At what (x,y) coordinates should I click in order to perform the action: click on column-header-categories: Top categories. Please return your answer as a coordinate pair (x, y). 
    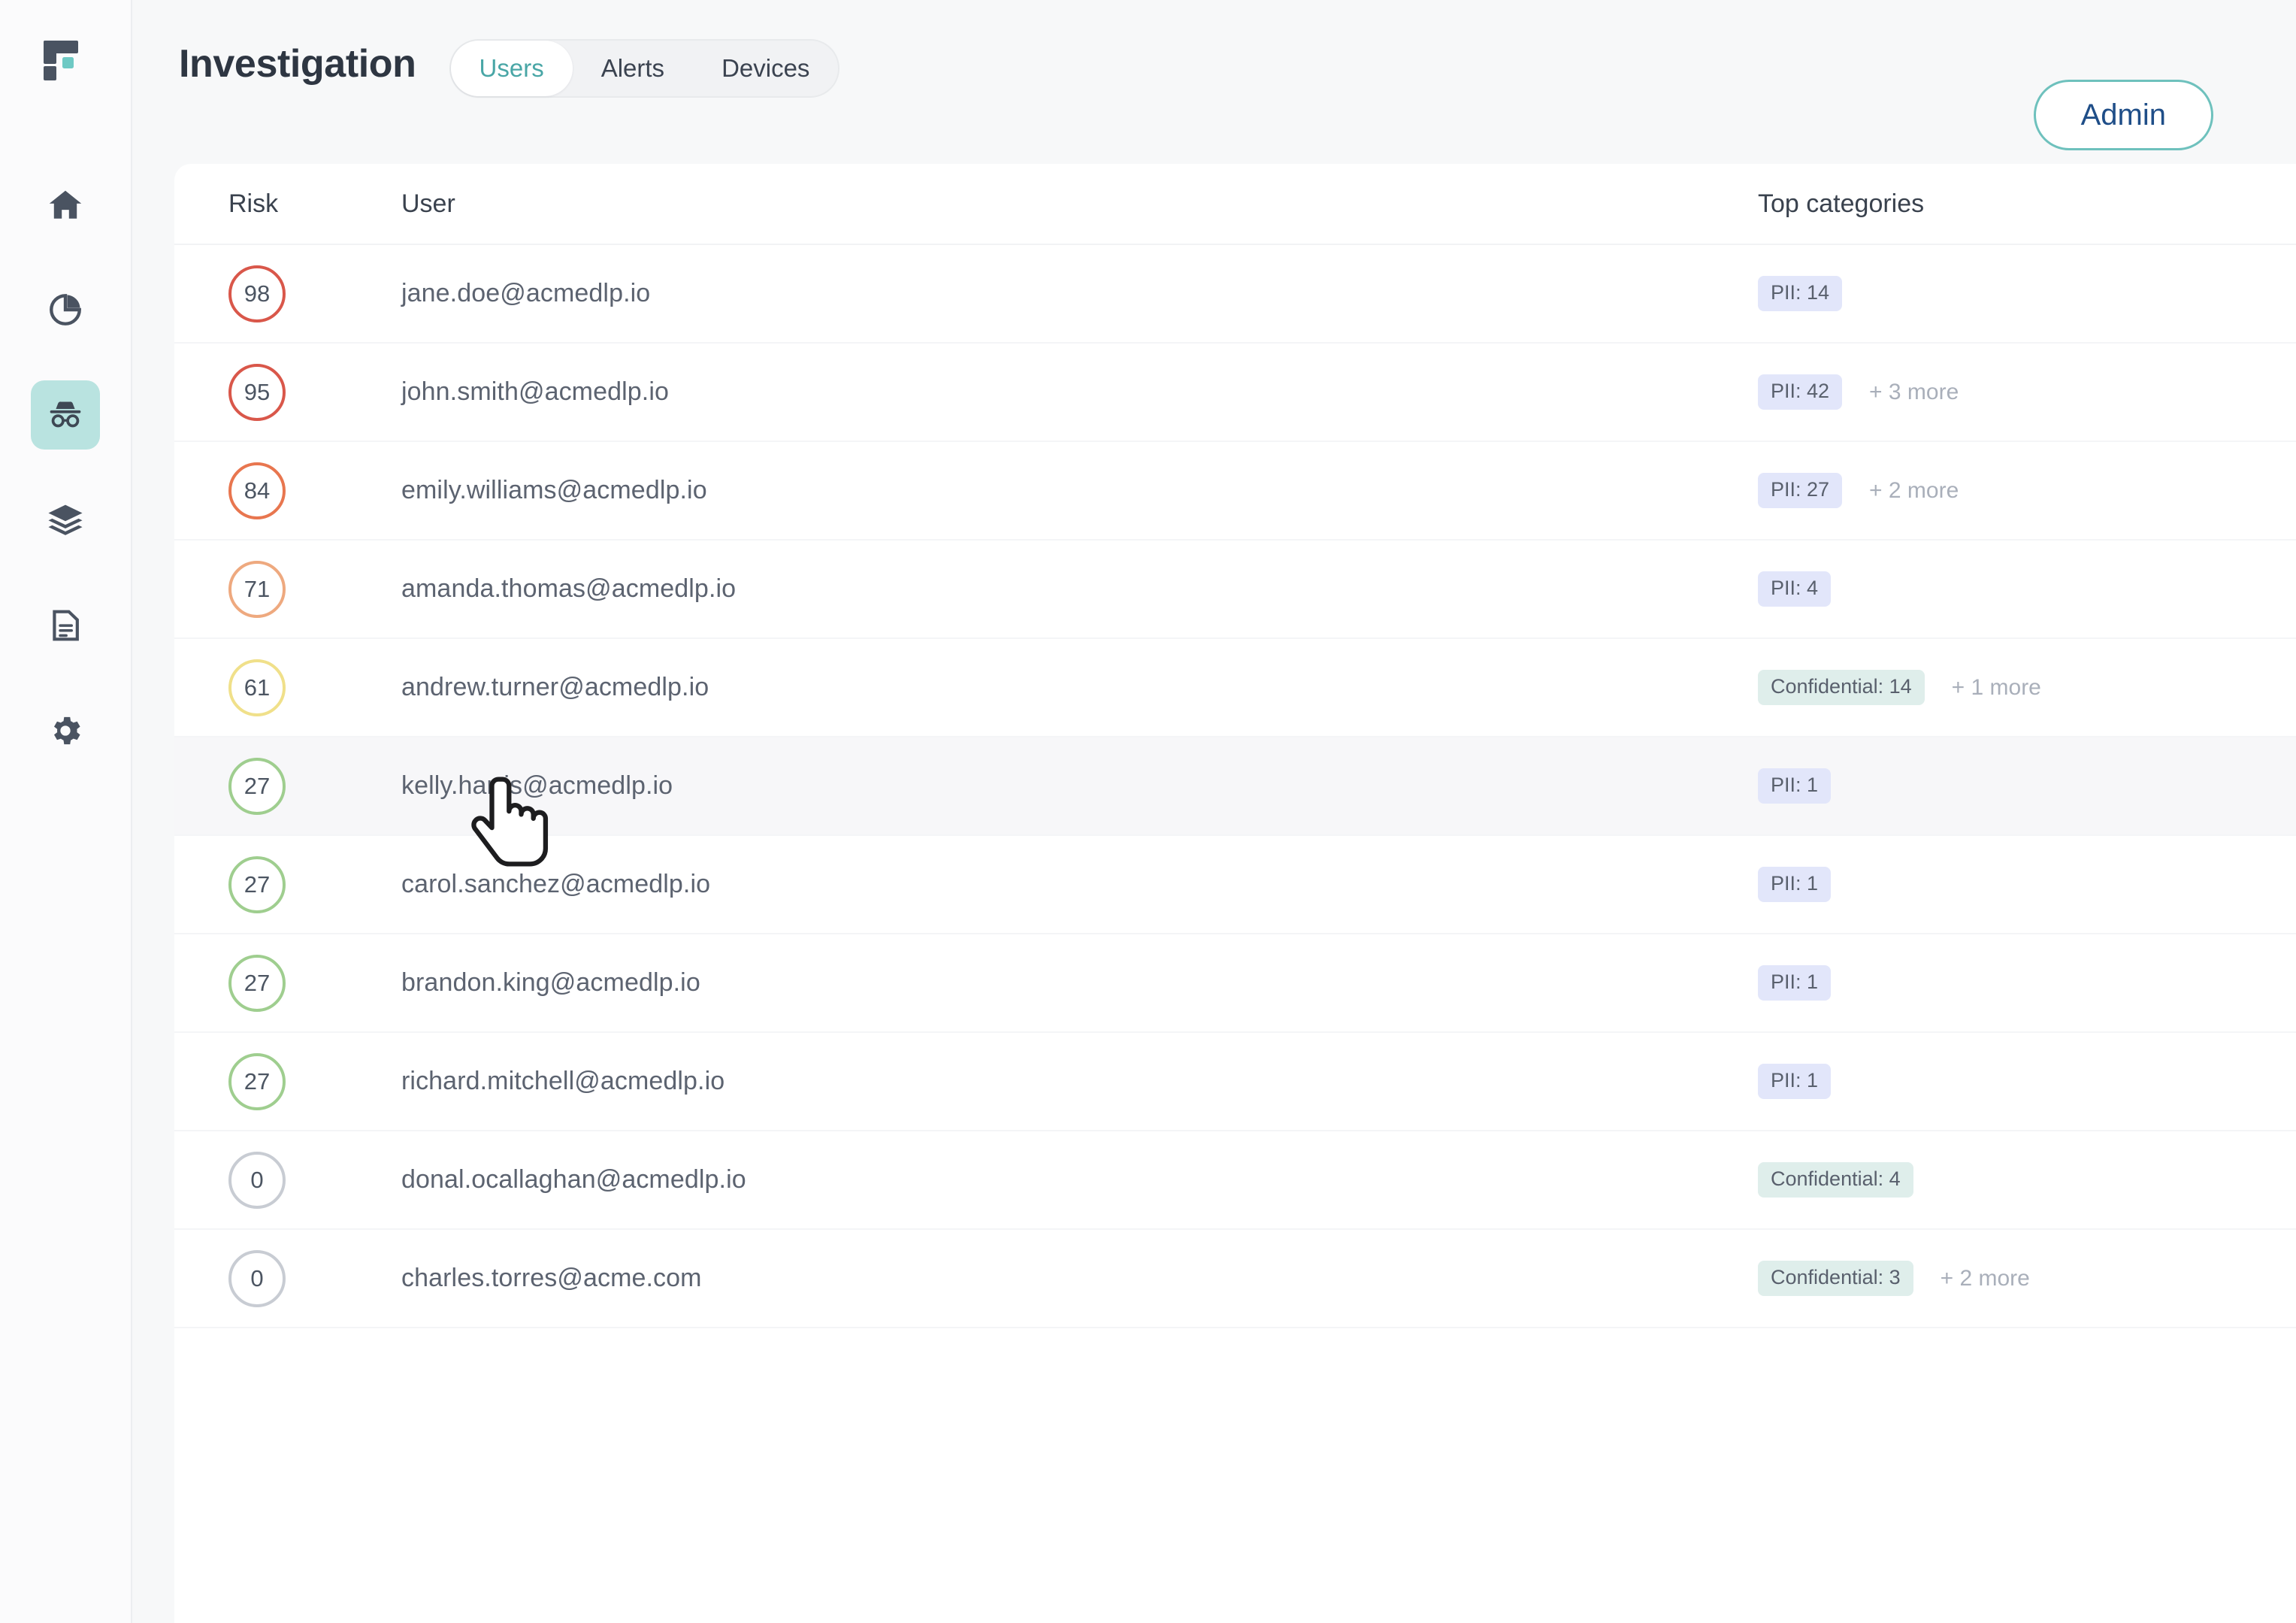
    Looking at the image, I should click on (2018, 204).